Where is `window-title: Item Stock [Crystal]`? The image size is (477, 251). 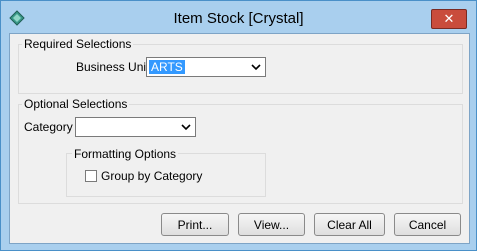 window-title: Item Stock [Crystal] is located at coordinates (238, 18).